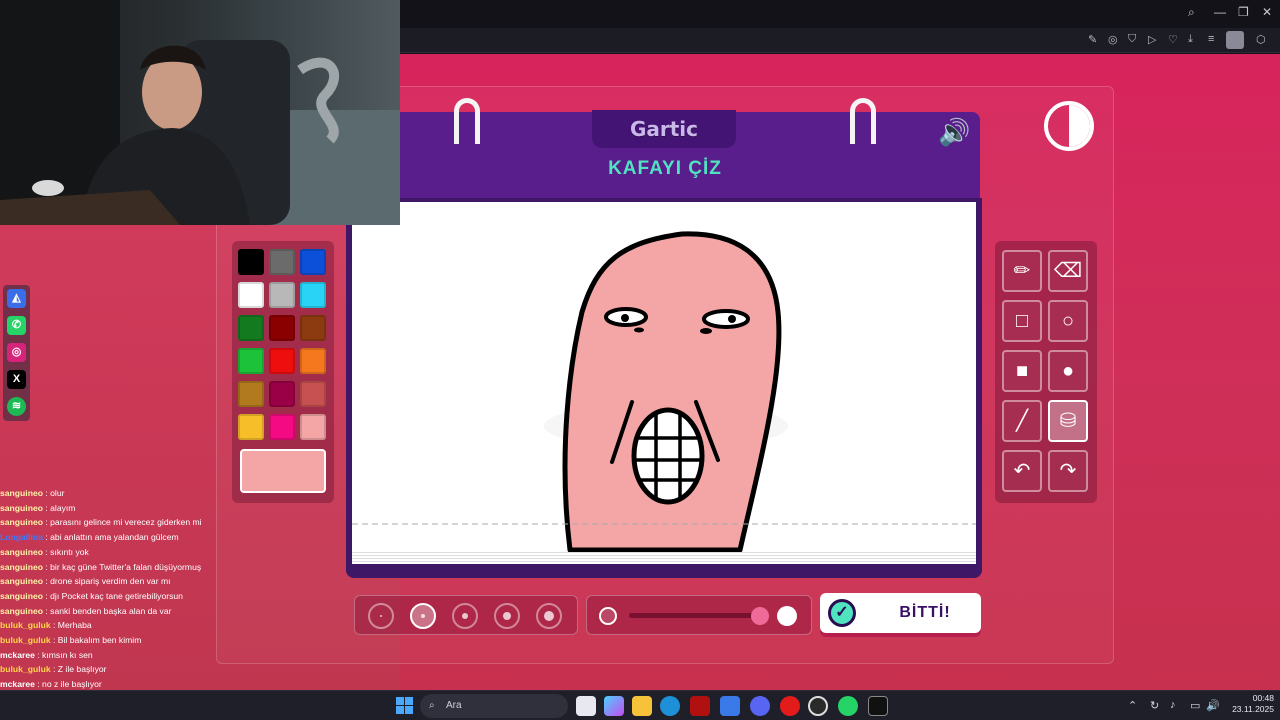 This screenshot has width=1280, height=720. What do you see at coordinates (878, 706) in the screenshot?
I see `epic-games-icon` at bounding box center [878, 706].